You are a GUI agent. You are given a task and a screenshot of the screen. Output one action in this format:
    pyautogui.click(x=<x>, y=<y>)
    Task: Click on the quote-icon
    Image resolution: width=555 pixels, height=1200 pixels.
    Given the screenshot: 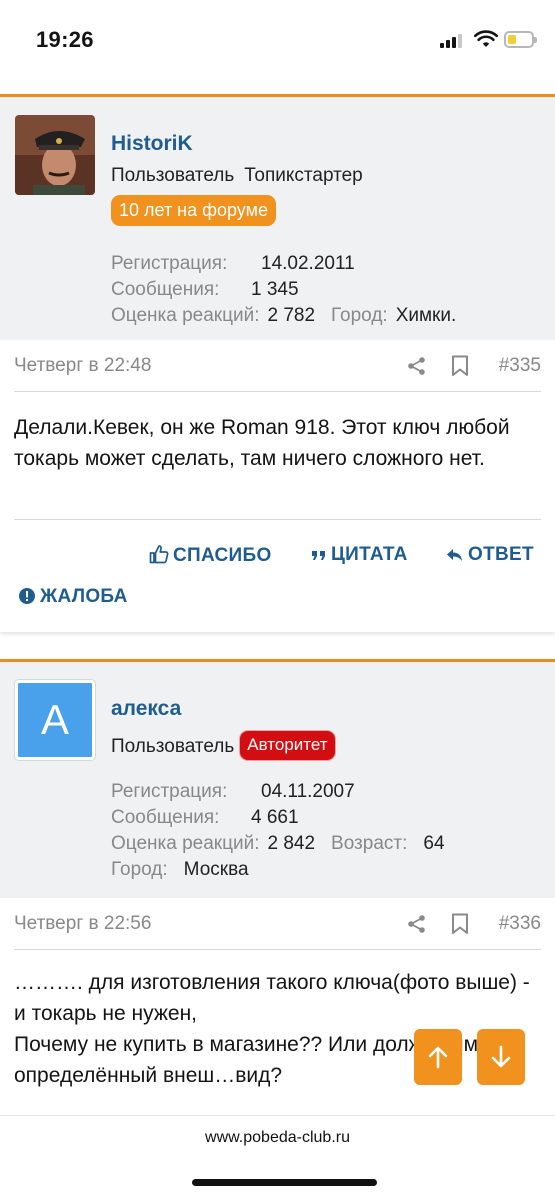 What is the action you would take?
    pyautogui.click(x=318, y=555)
    